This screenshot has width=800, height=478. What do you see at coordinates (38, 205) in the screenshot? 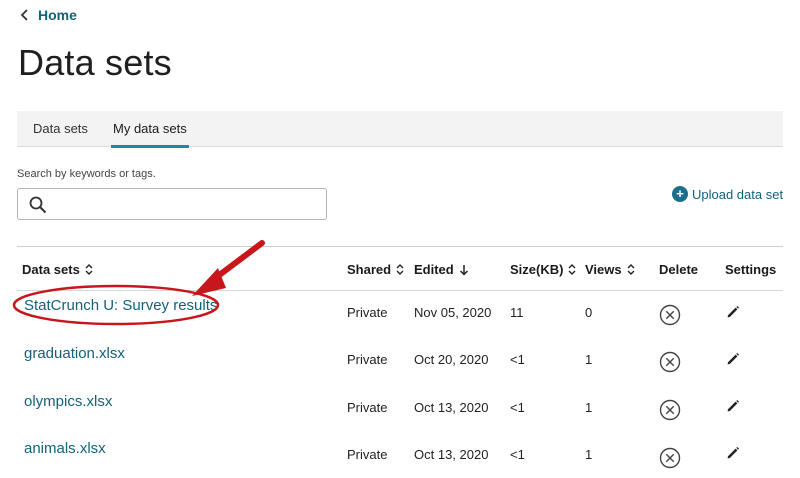
I see `magnifier-icon` at bounding box center [38, 205].